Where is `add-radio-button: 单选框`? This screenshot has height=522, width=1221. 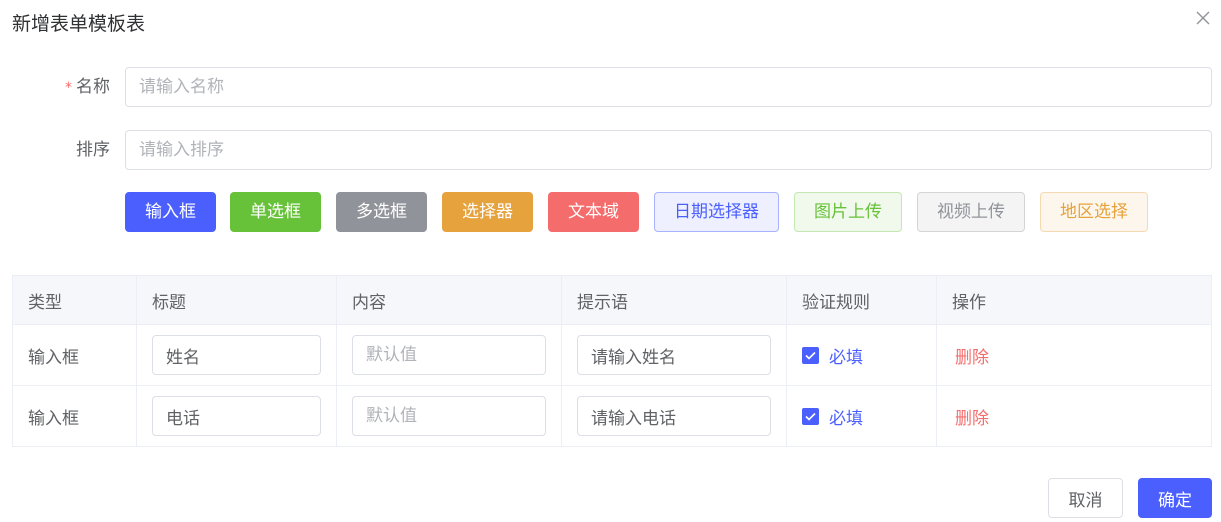 add-radio-button: 单选框 is located at coordinates (275, 212).